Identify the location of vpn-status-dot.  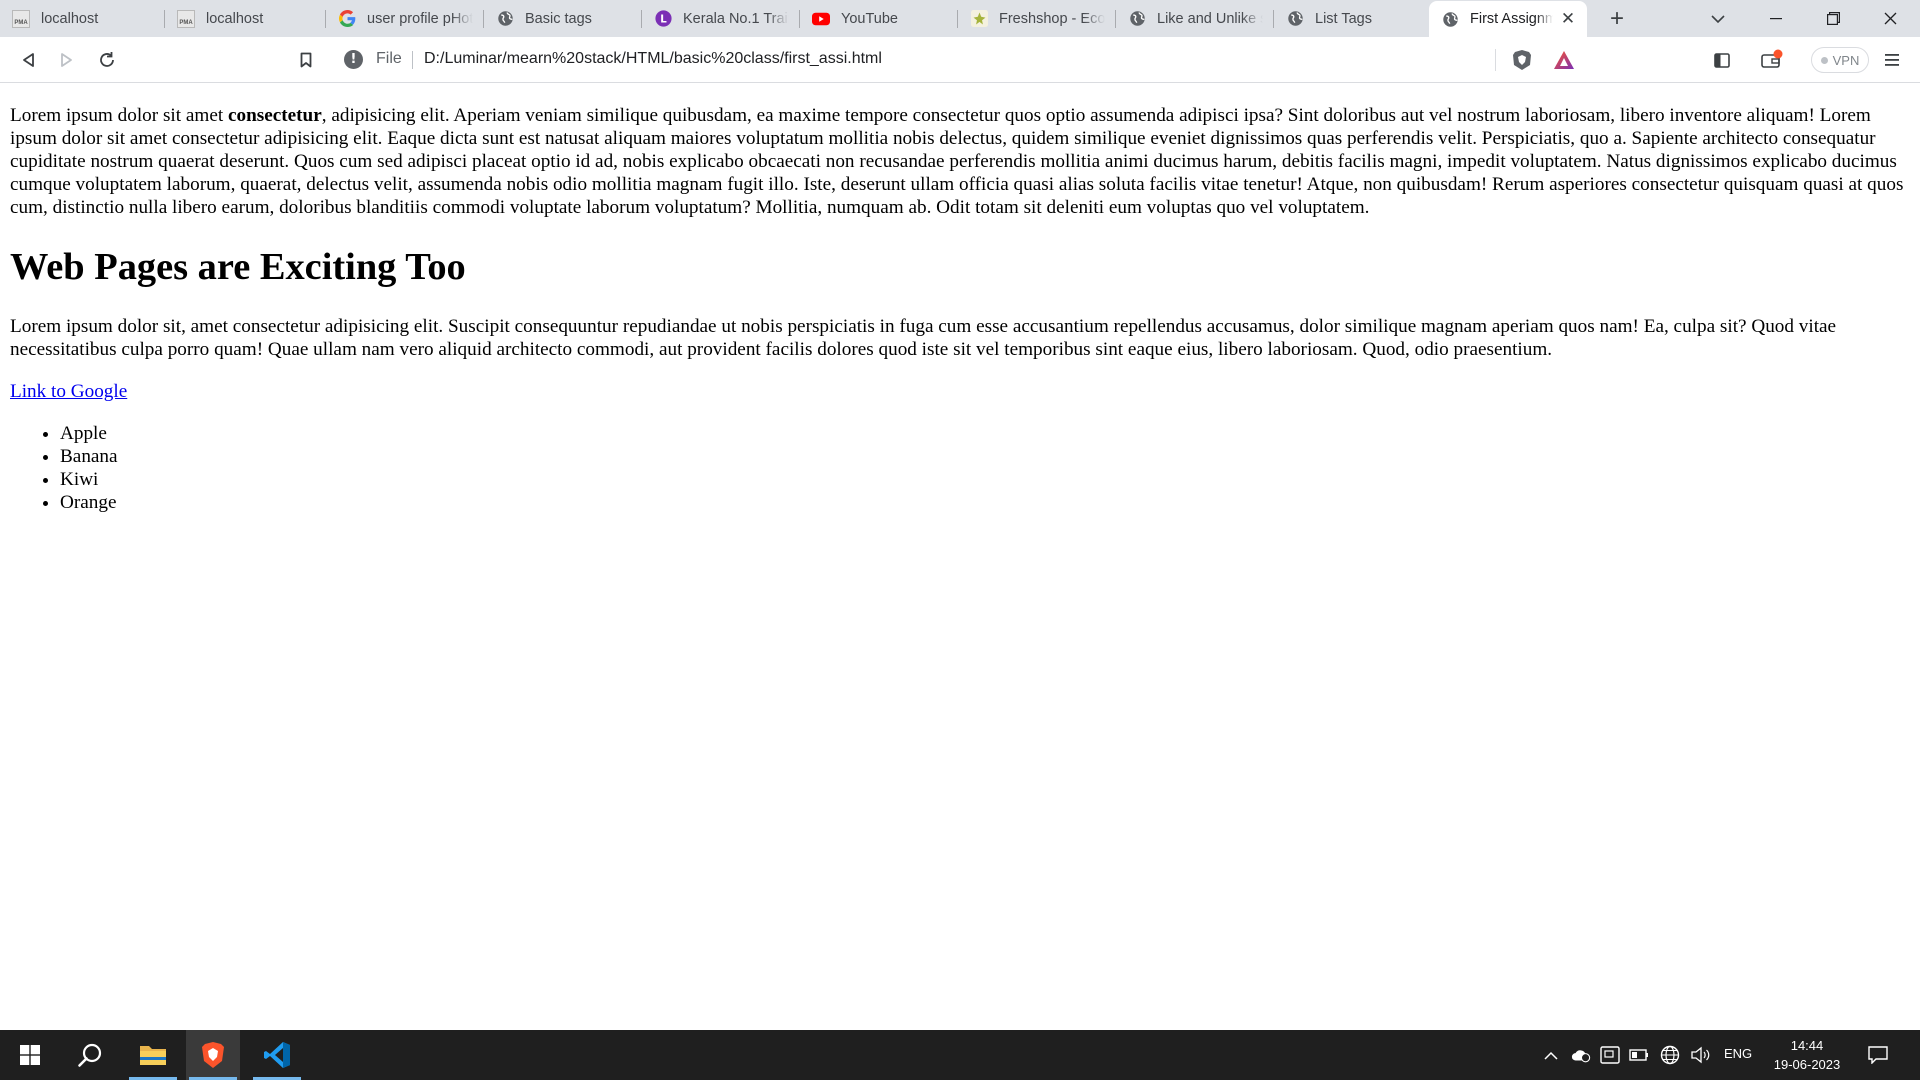
(1824, 60).